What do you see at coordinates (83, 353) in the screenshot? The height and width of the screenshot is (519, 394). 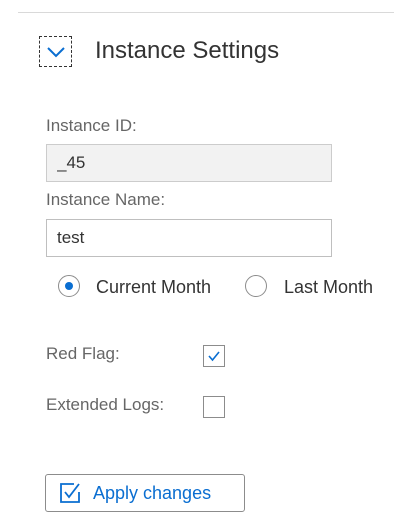 I see `red-flag-label: Red Flag:` at bounding box center [83, 353].